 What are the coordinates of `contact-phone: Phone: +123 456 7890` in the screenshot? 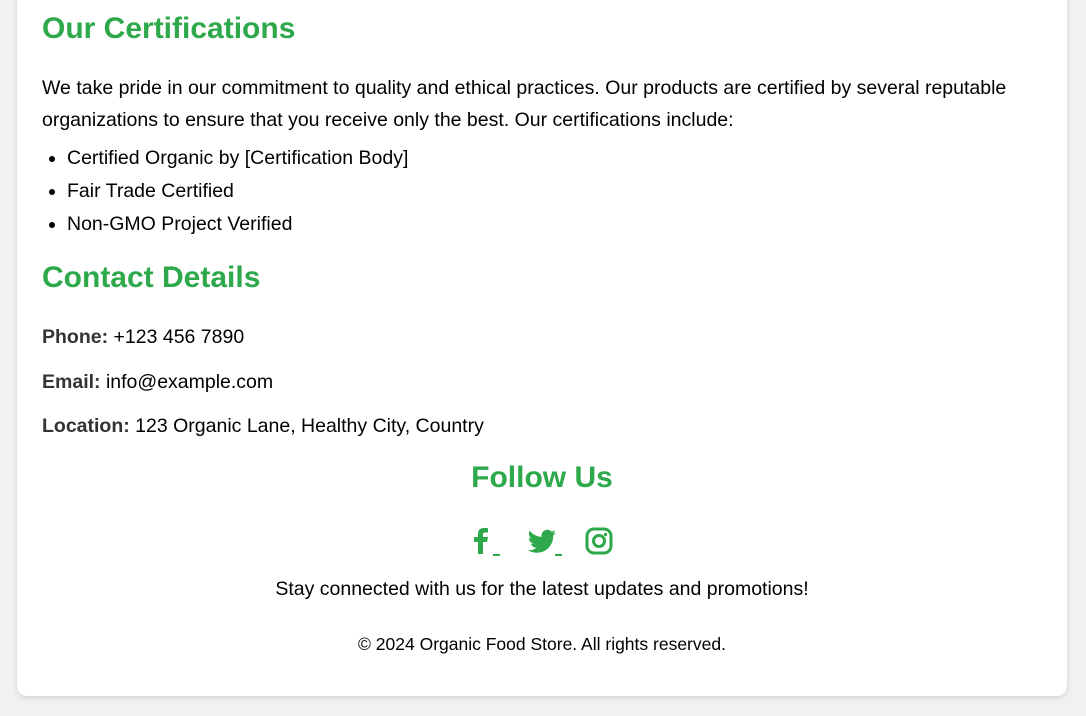 It's located at (143, 337).